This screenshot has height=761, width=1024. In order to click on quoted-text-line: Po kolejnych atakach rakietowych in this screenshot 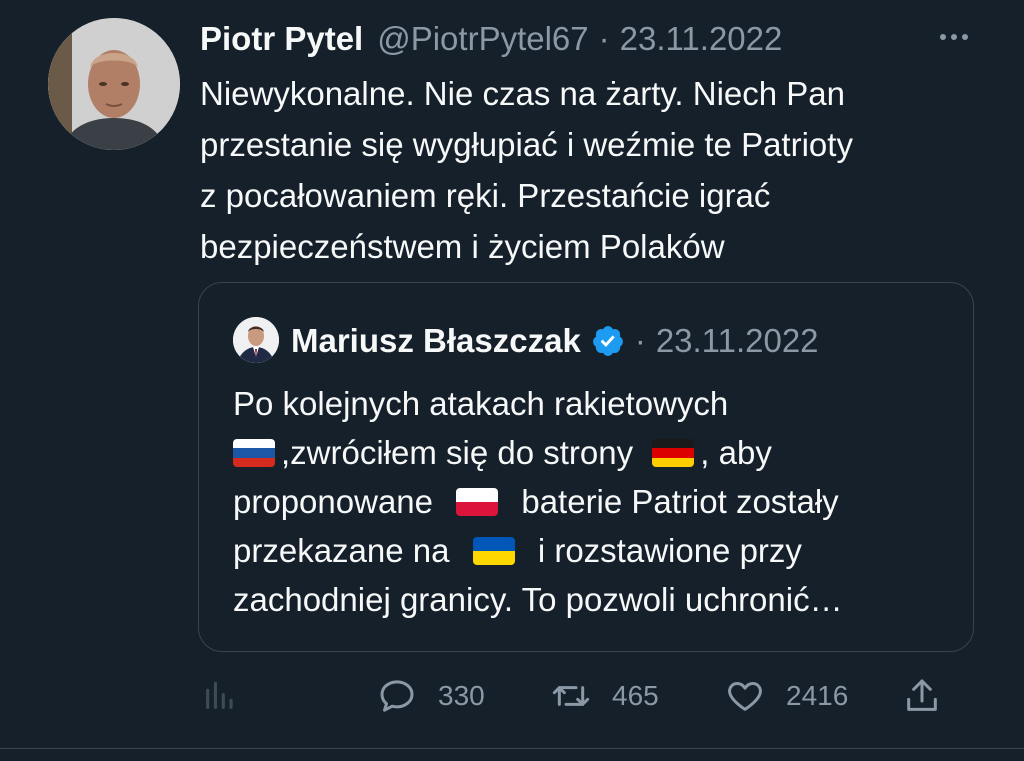, I will do `click(593, 403)`.